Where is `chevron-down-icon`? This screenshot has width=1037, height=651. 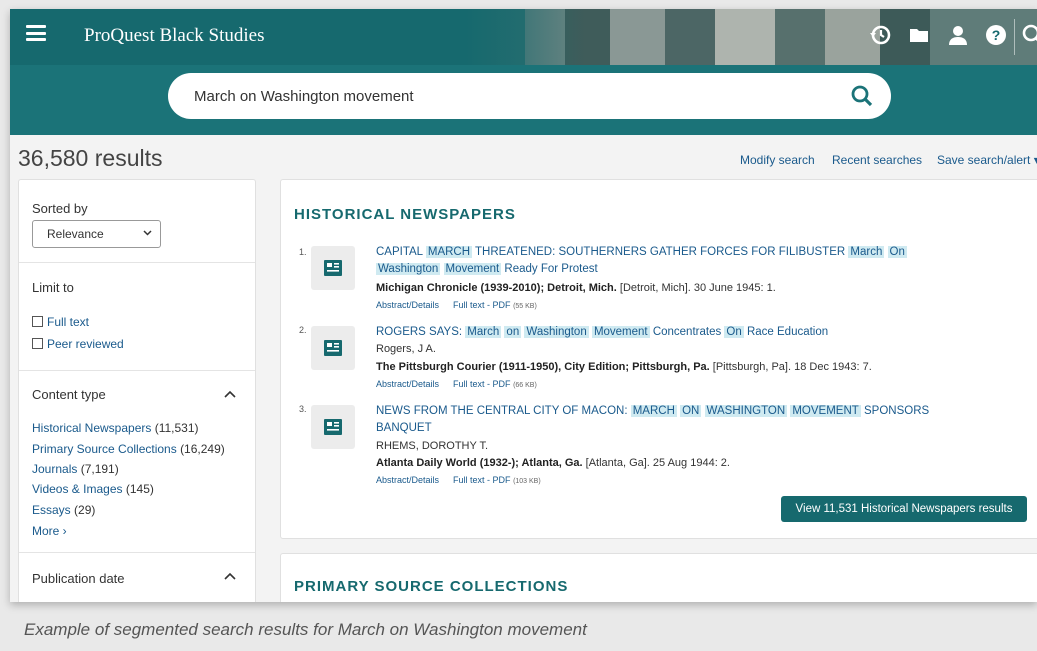
chevron-down-icon is located at coordinates (147, 233).